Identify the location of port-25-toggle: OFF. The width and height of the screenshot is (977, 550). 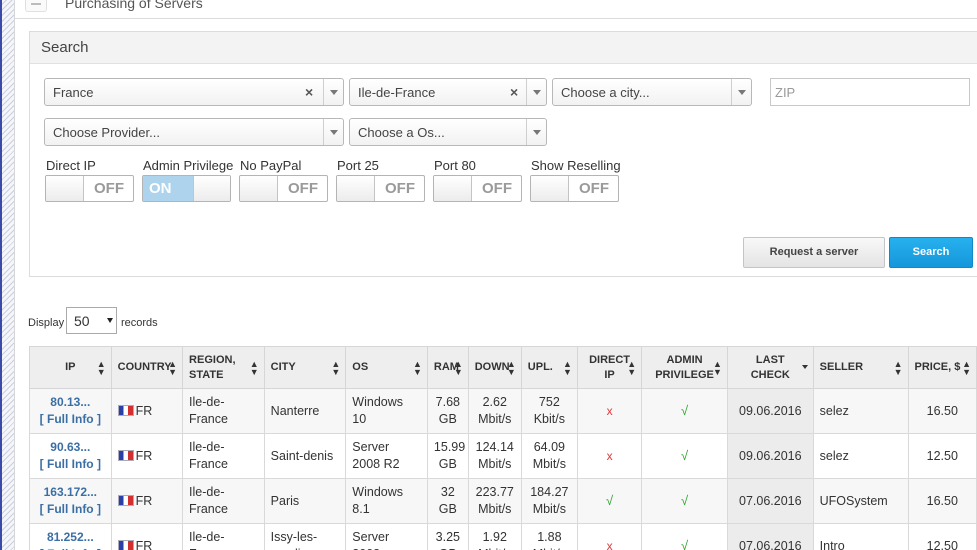
(380, 188).